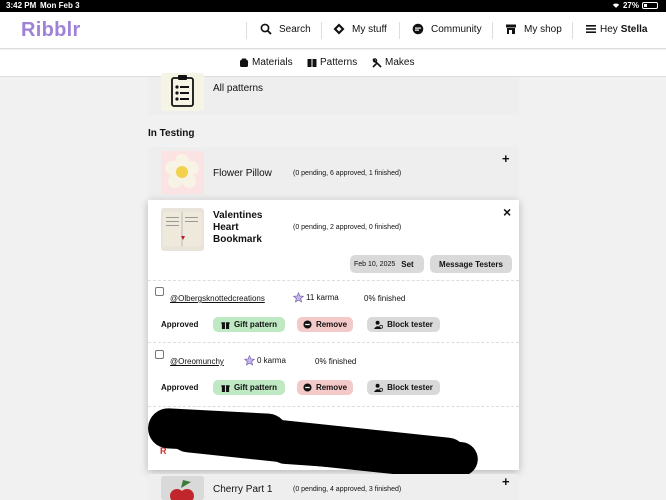  Describe the element at coordinates (418, 29) in the screenshot. I see `chat-bubble-icon` at that location.